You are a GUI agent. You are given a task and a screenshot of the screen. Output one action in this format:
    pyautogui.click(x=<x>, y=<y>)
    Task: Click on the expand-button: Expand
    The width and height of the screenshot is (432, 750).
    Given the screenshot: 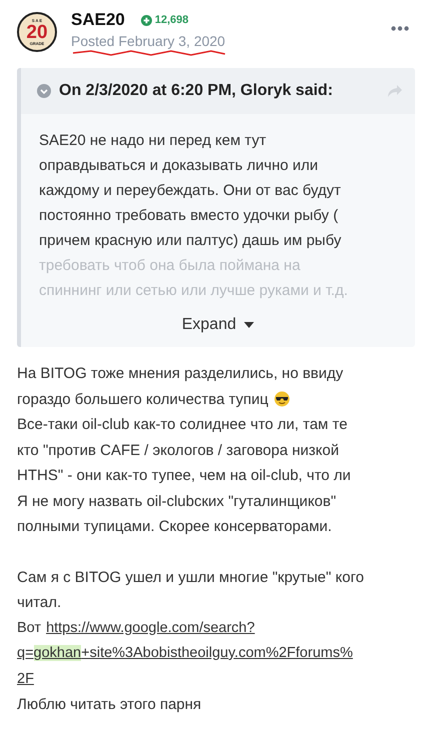 What is the action you would take?
    pyautogui.click(x=218, y=325)
    